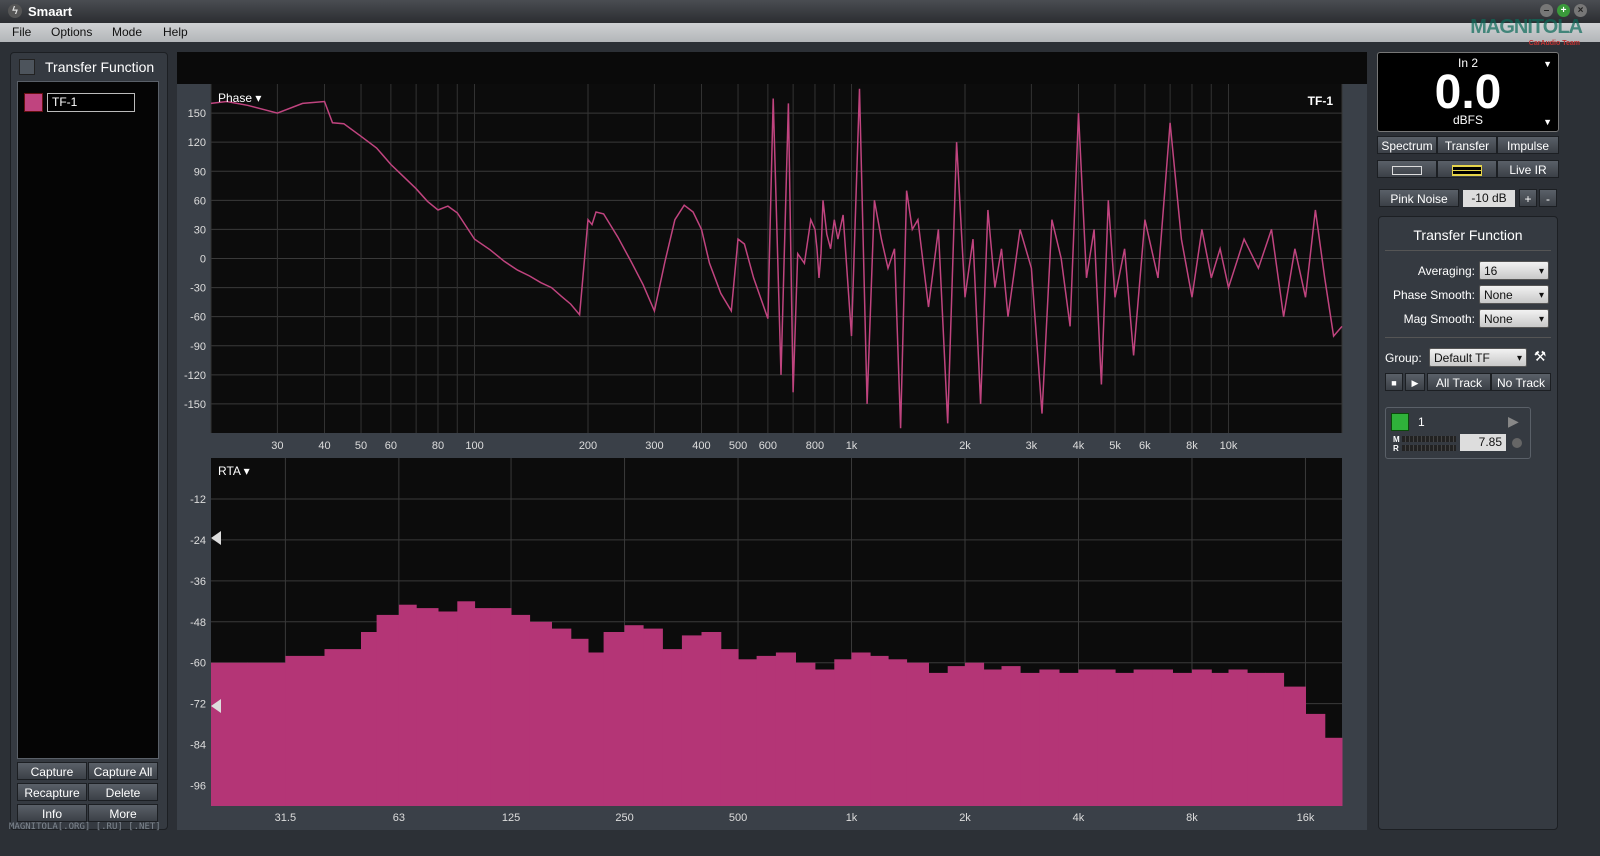  Describe the element at coordinates (1415, 382) in the screenshot. I see `play-button: ▶` at that location.